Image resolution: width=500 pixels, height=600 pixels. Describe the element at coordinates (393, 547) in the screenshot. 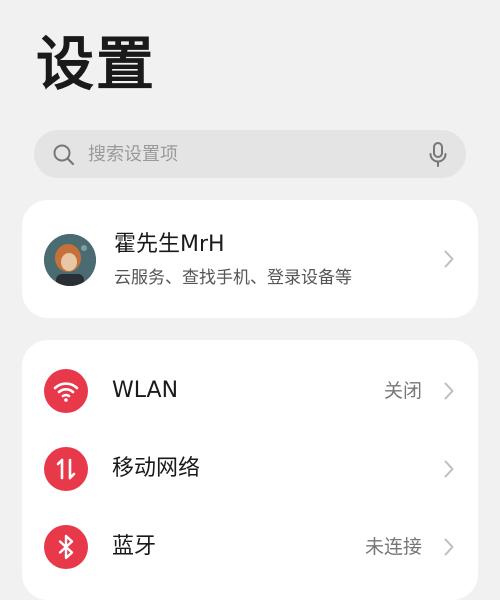

I see `setting-value: 未连接` at that location.